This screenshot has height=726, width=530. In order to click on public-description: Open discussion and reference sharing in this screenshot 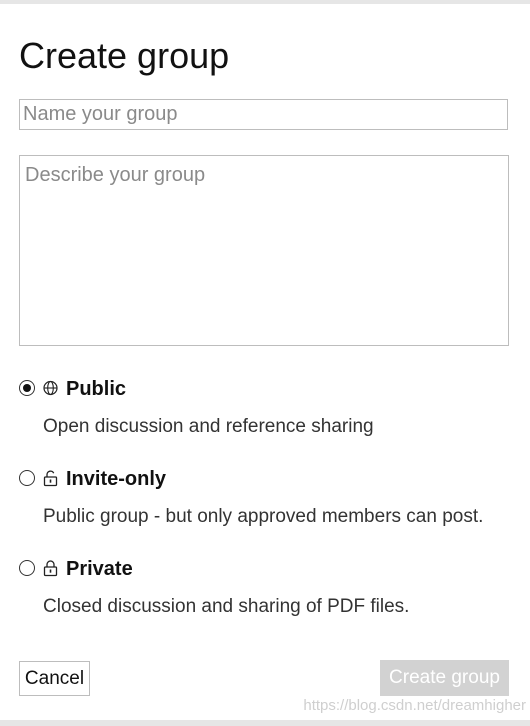, I will do `click(208, 426)`.